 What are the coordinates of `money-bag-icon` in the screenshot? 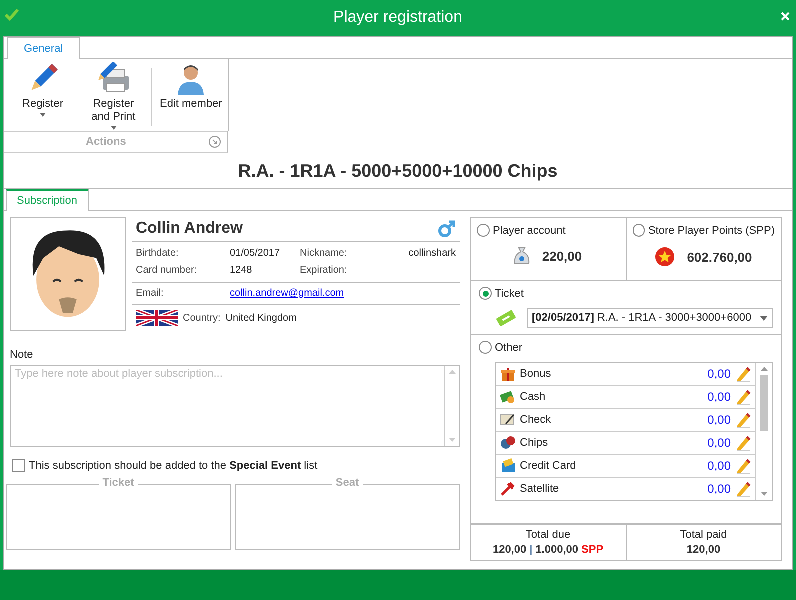 It's located at (522, 256).